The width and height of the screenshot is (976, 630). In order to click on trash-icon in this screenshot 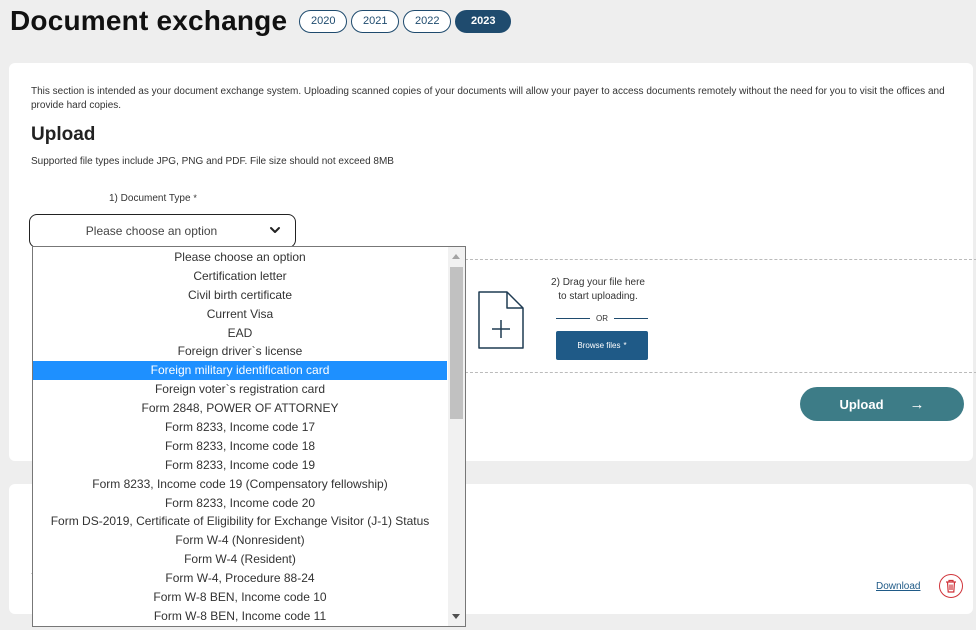, I will do `click(951, 586)`.